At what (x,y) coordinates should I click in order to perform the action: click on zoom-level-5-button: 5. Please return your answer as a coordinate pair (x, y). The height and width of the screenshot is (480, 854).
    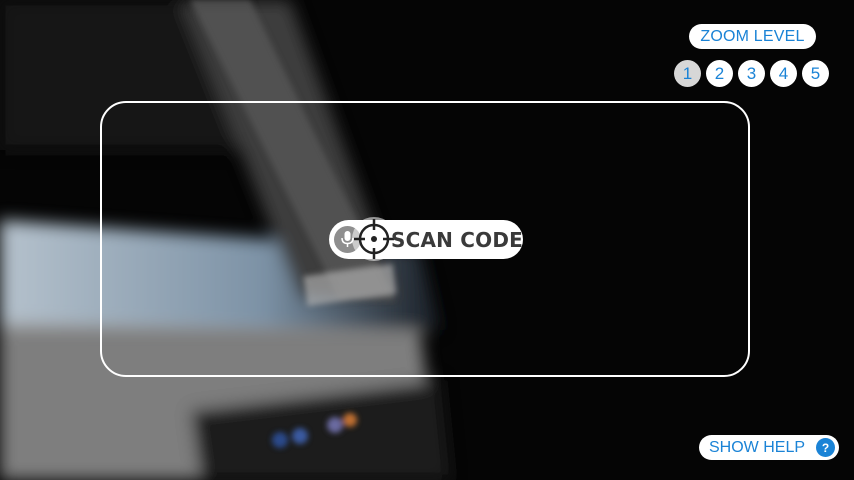
    Looking at the image, I should click on (815, 73).